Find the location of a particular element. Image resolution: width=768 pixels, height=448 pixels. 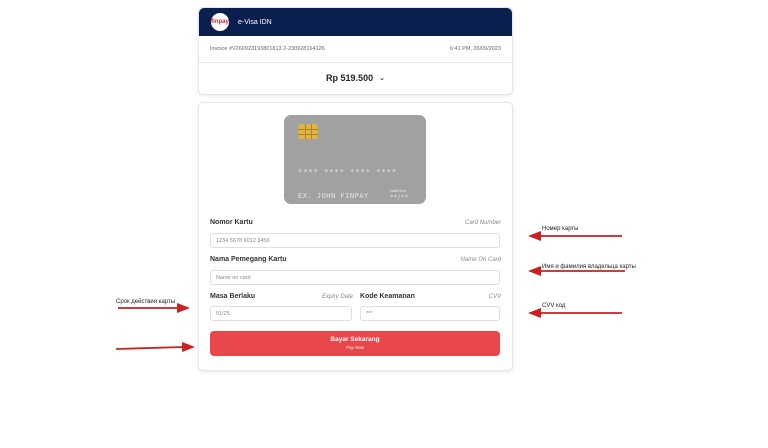

card-preview-valid: **/** is located at coordinates (399, 197).